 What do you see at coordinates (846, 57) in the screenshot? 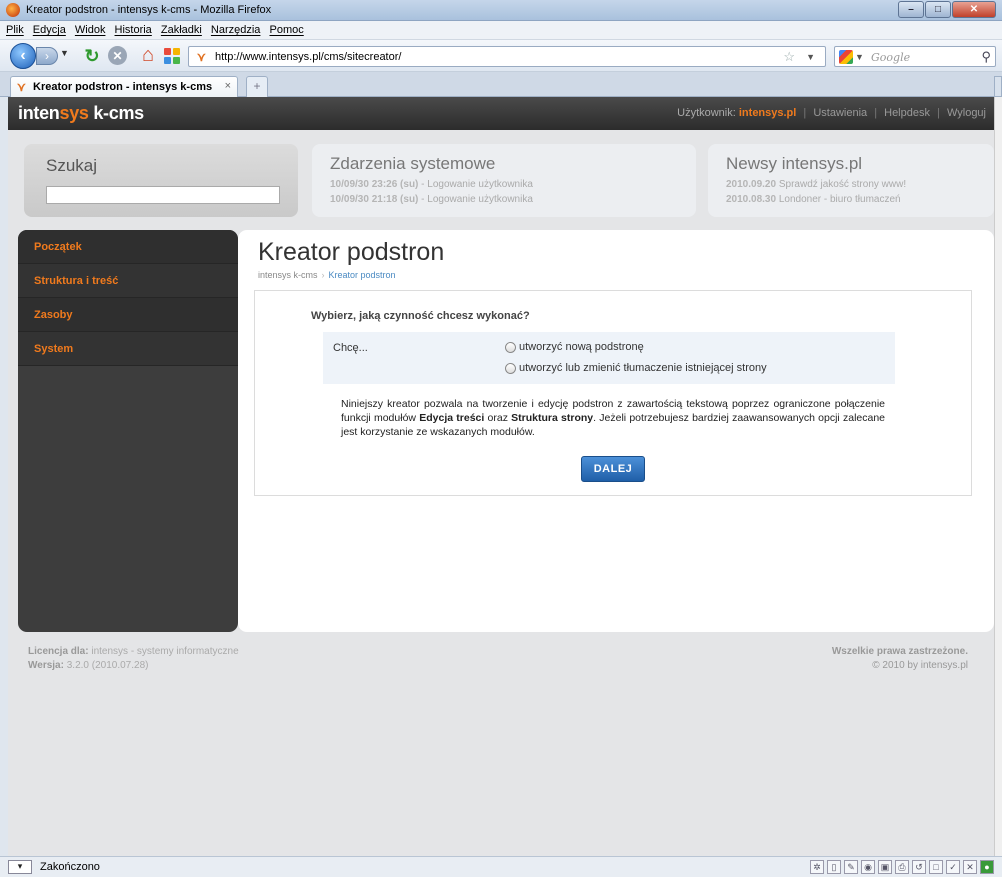
I see `search-engine-icon` at bounding box center [846, 57].